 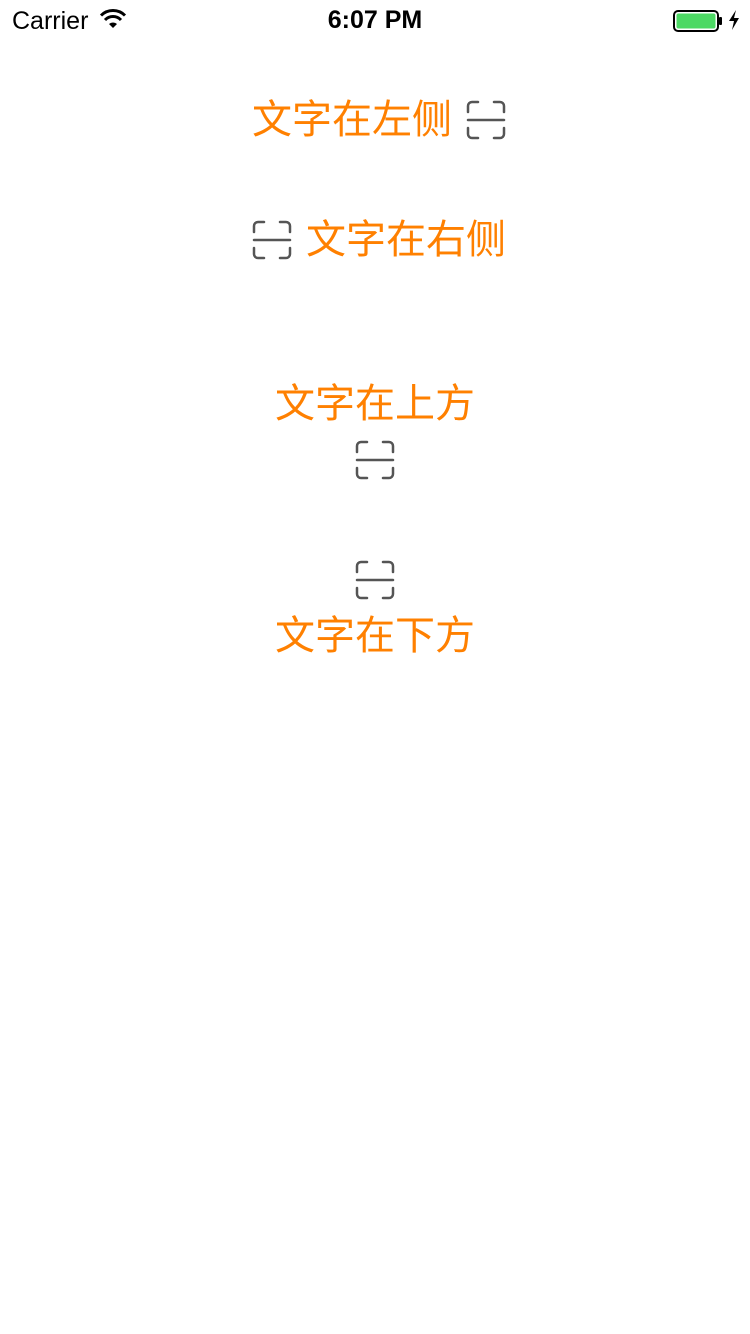 I want to click on text-bottom-label: 文字在下方, so click(x=375, y=636).